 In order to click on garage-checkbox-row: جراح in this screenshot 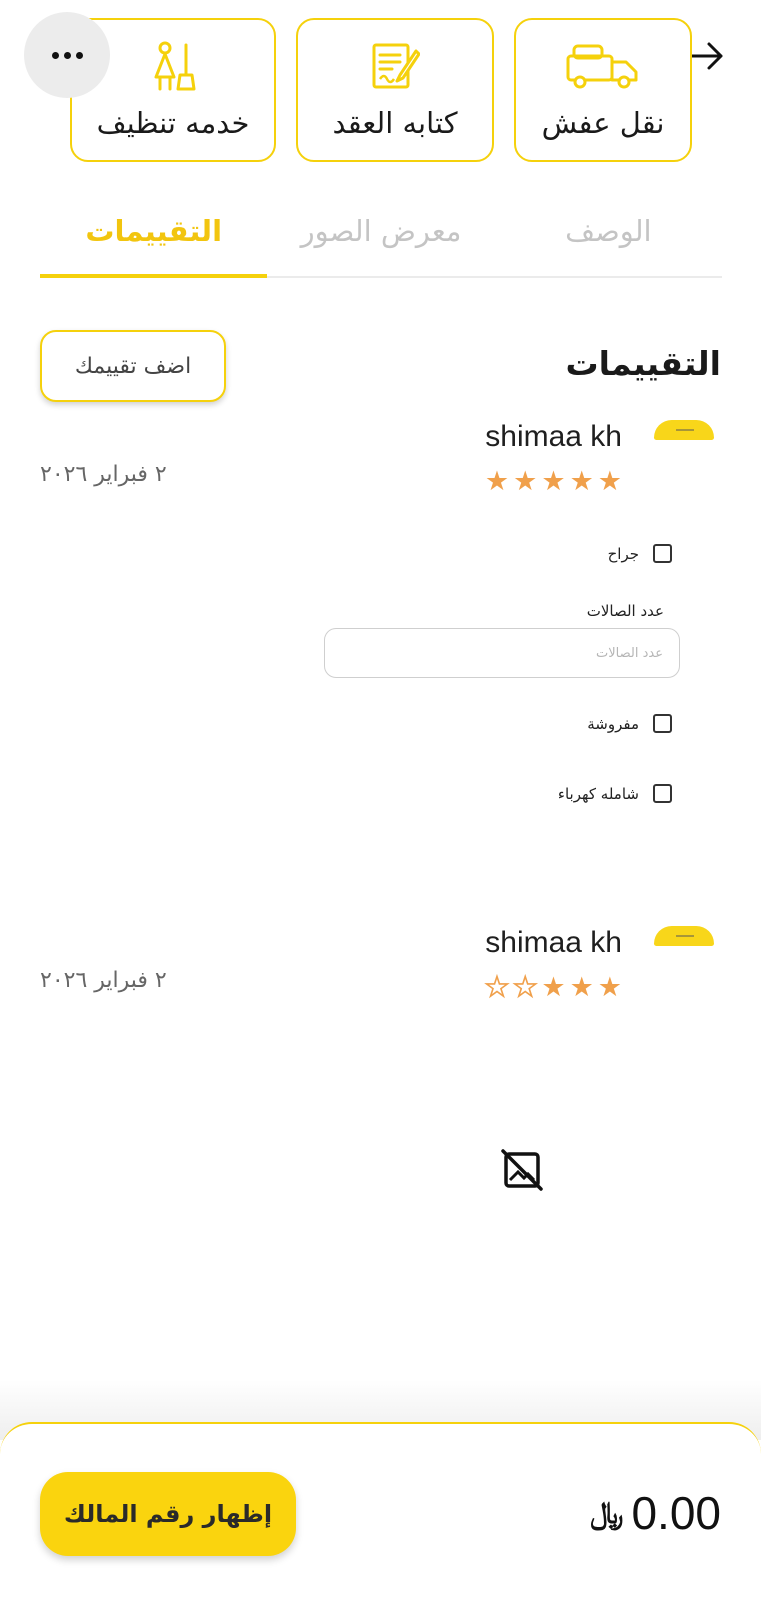, I will do `click(640, 553)`.